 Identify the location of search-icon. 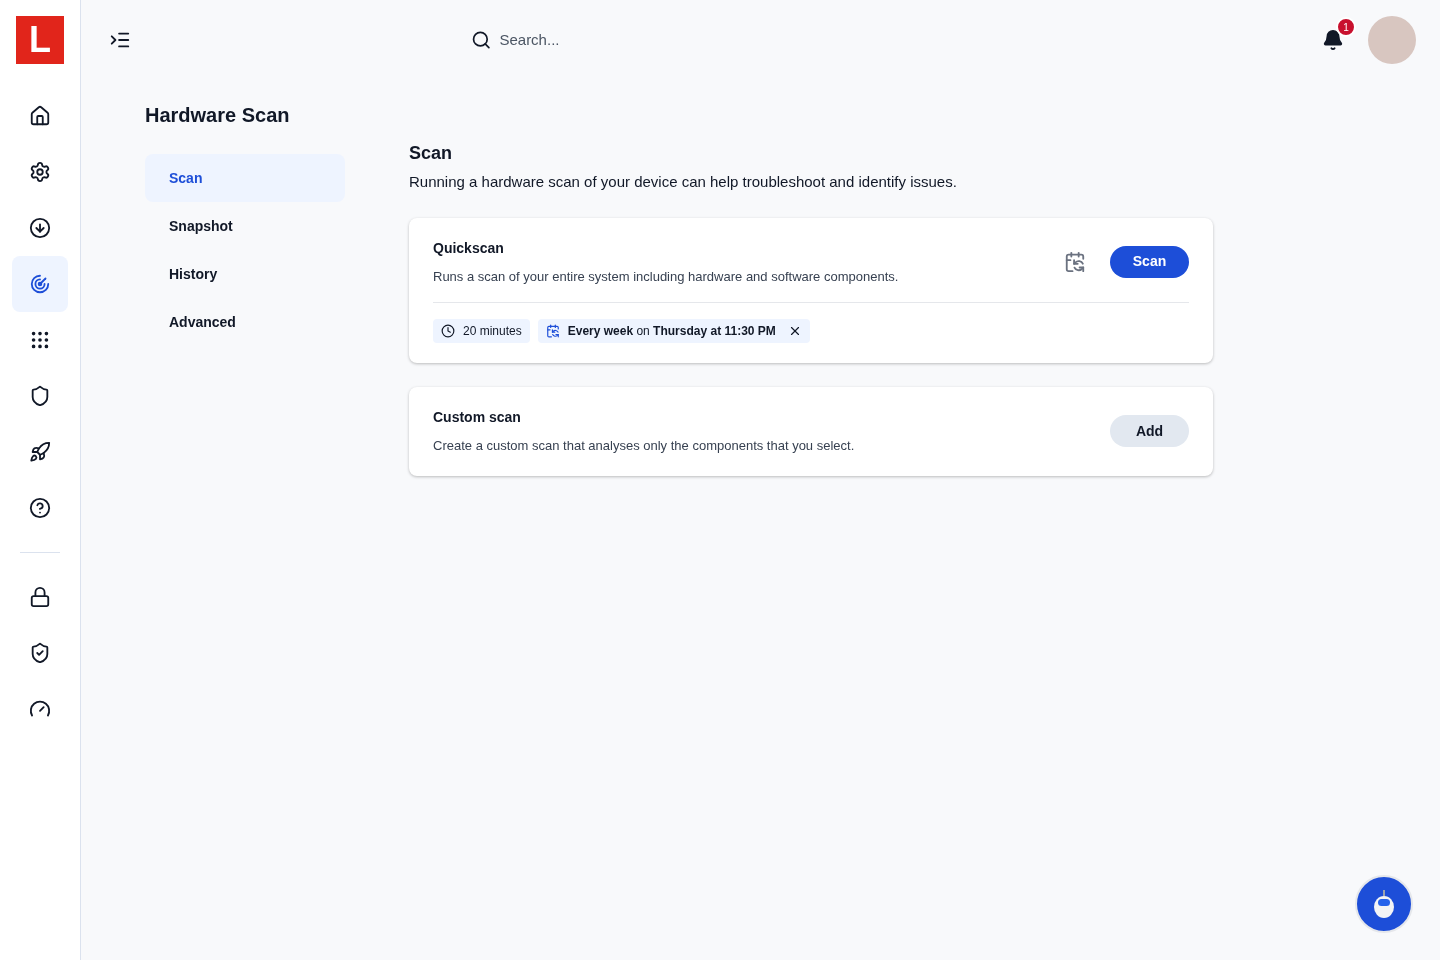
(481, 40).